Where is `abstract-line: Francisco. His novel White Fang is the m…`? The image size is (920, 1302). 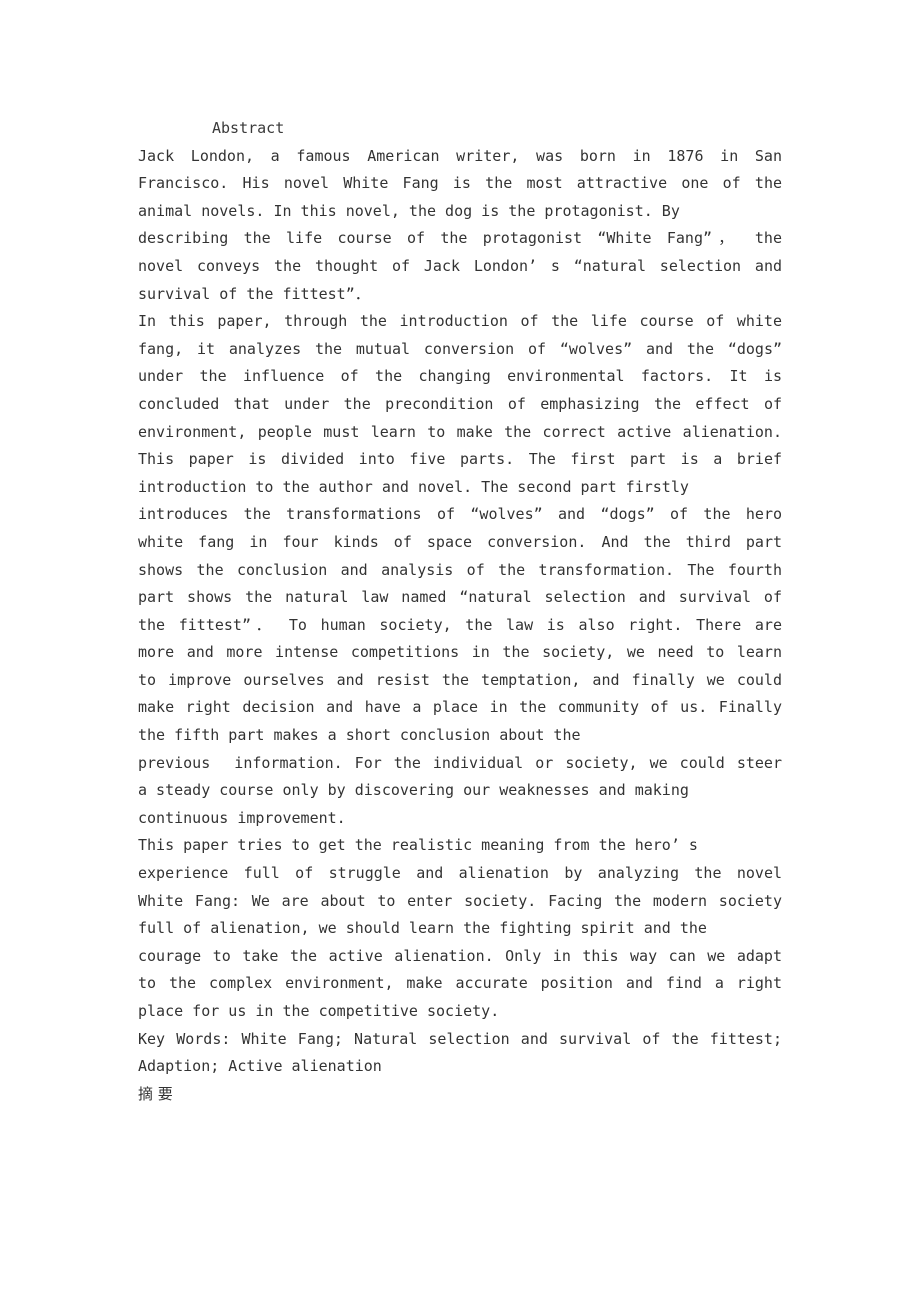
abstract-line: Francisco. His novel White Fang is the m… is located at coordinates (460, 183).